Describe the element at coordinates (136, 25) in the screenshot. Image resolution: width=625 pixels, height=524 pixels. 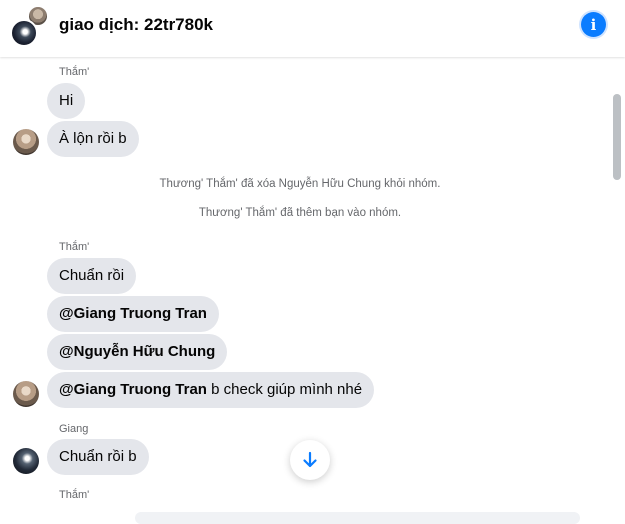
I see `conversation-title: giao dịch: 22tr780k` at that location.